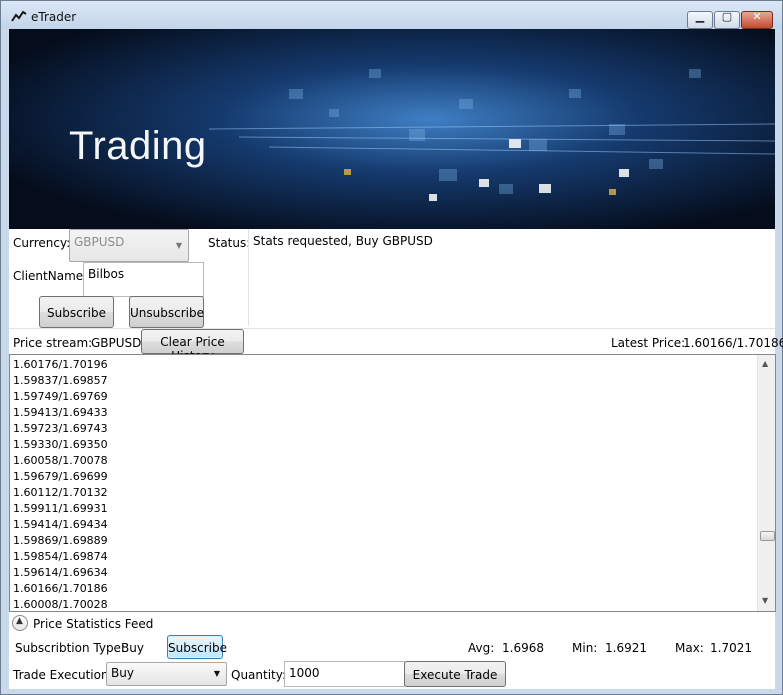 Image resolution: width=783 pixels, height=695 pixels. I want to click on list-item: 1.59614/1.69634, so click(60, 572).